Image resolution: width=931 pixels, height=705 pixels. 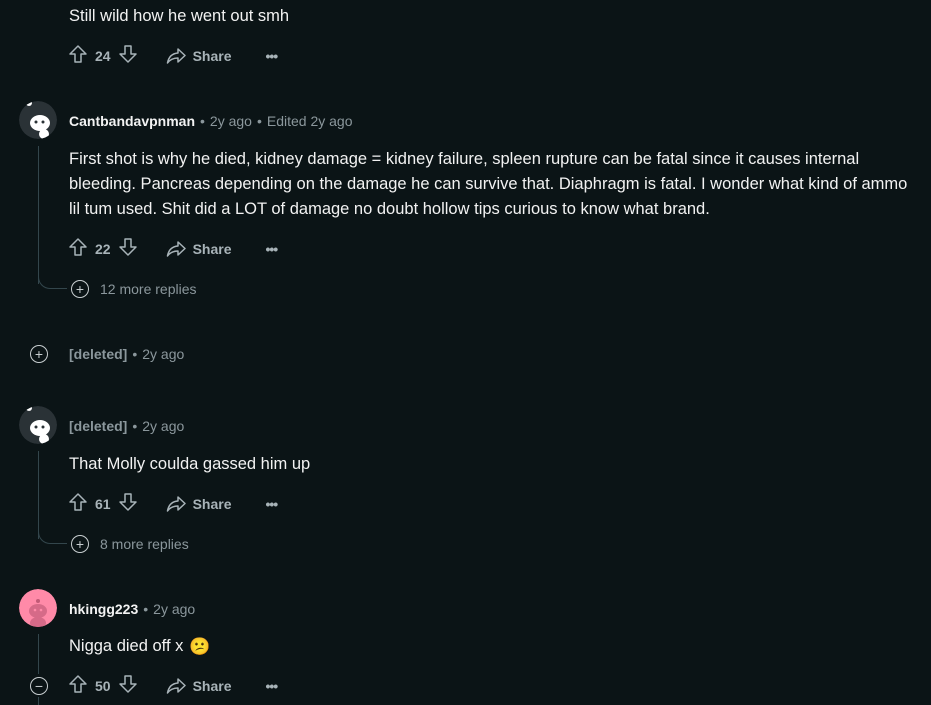 I want to click on vote-count: 61, so click(x=103, y=504).